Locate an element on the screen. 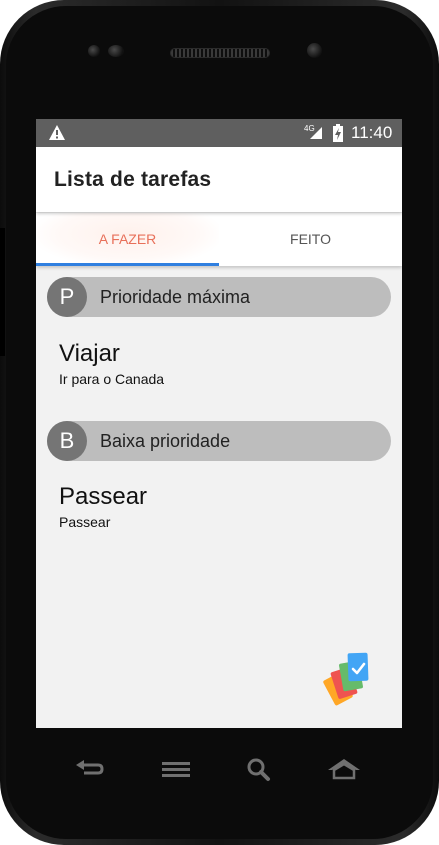 The width and height of the screenshot is (439, 845). section-header-prioridade-maxima: P Prioridade máxima is located at coordinates (219, 297).